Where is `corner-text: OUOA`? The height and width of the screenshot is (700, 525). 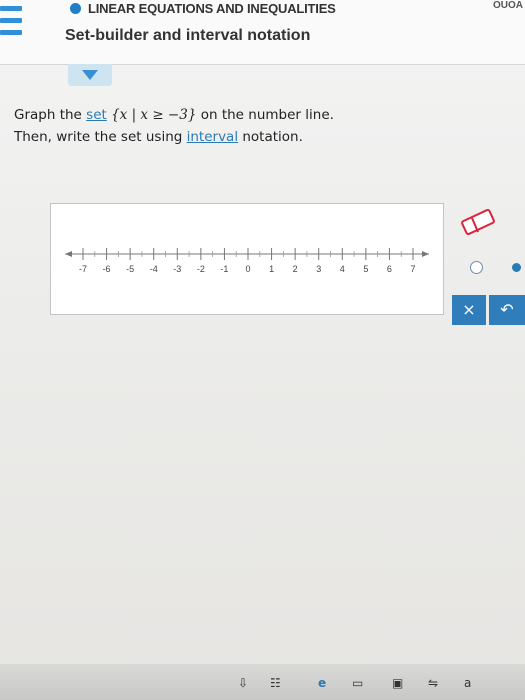
corner-text: OUOA is located at coordinates (508, 5).